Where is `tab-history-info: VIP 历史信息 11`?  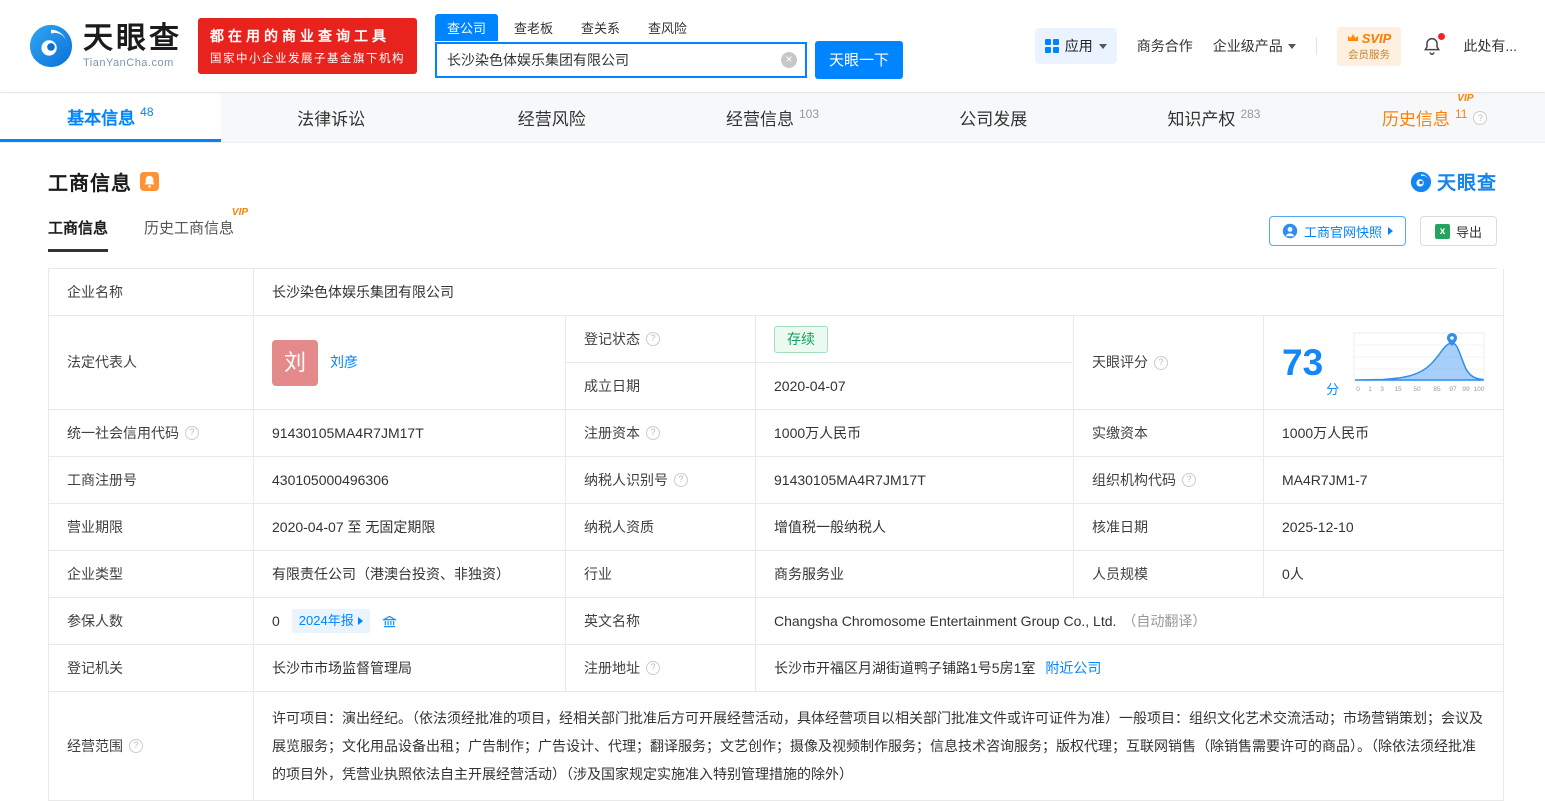 tab-history-info: VIP 历史信息 11 is located at coordinates (1434, 117).